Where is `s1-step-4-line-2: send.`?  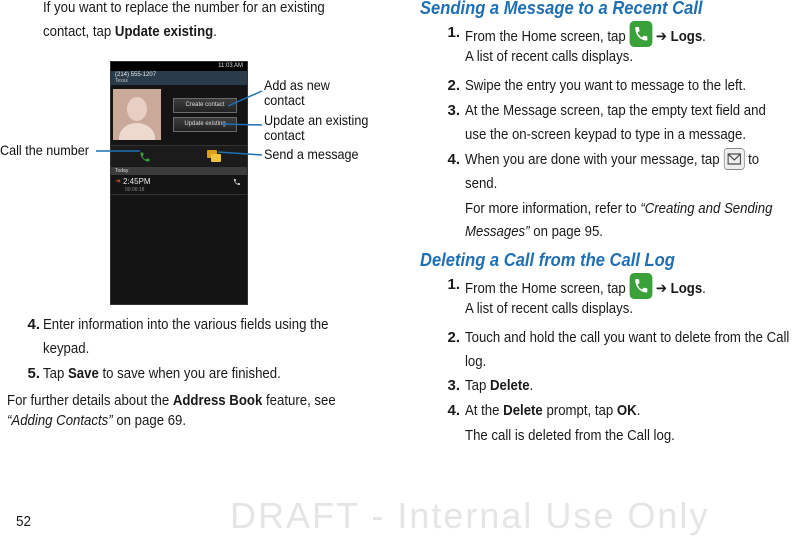
s1-step-4-line-2: send. is located at coordinates (481, 183).